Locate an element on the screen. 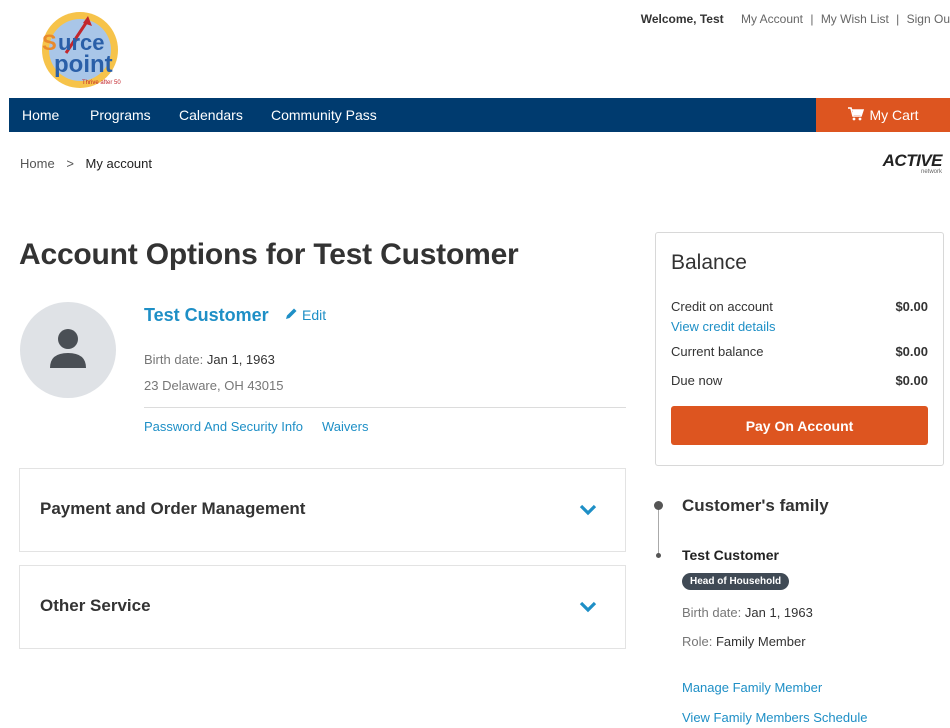 The image size is (950, 728). edit-profile-link: Edit is located at coordinates (305, 315).